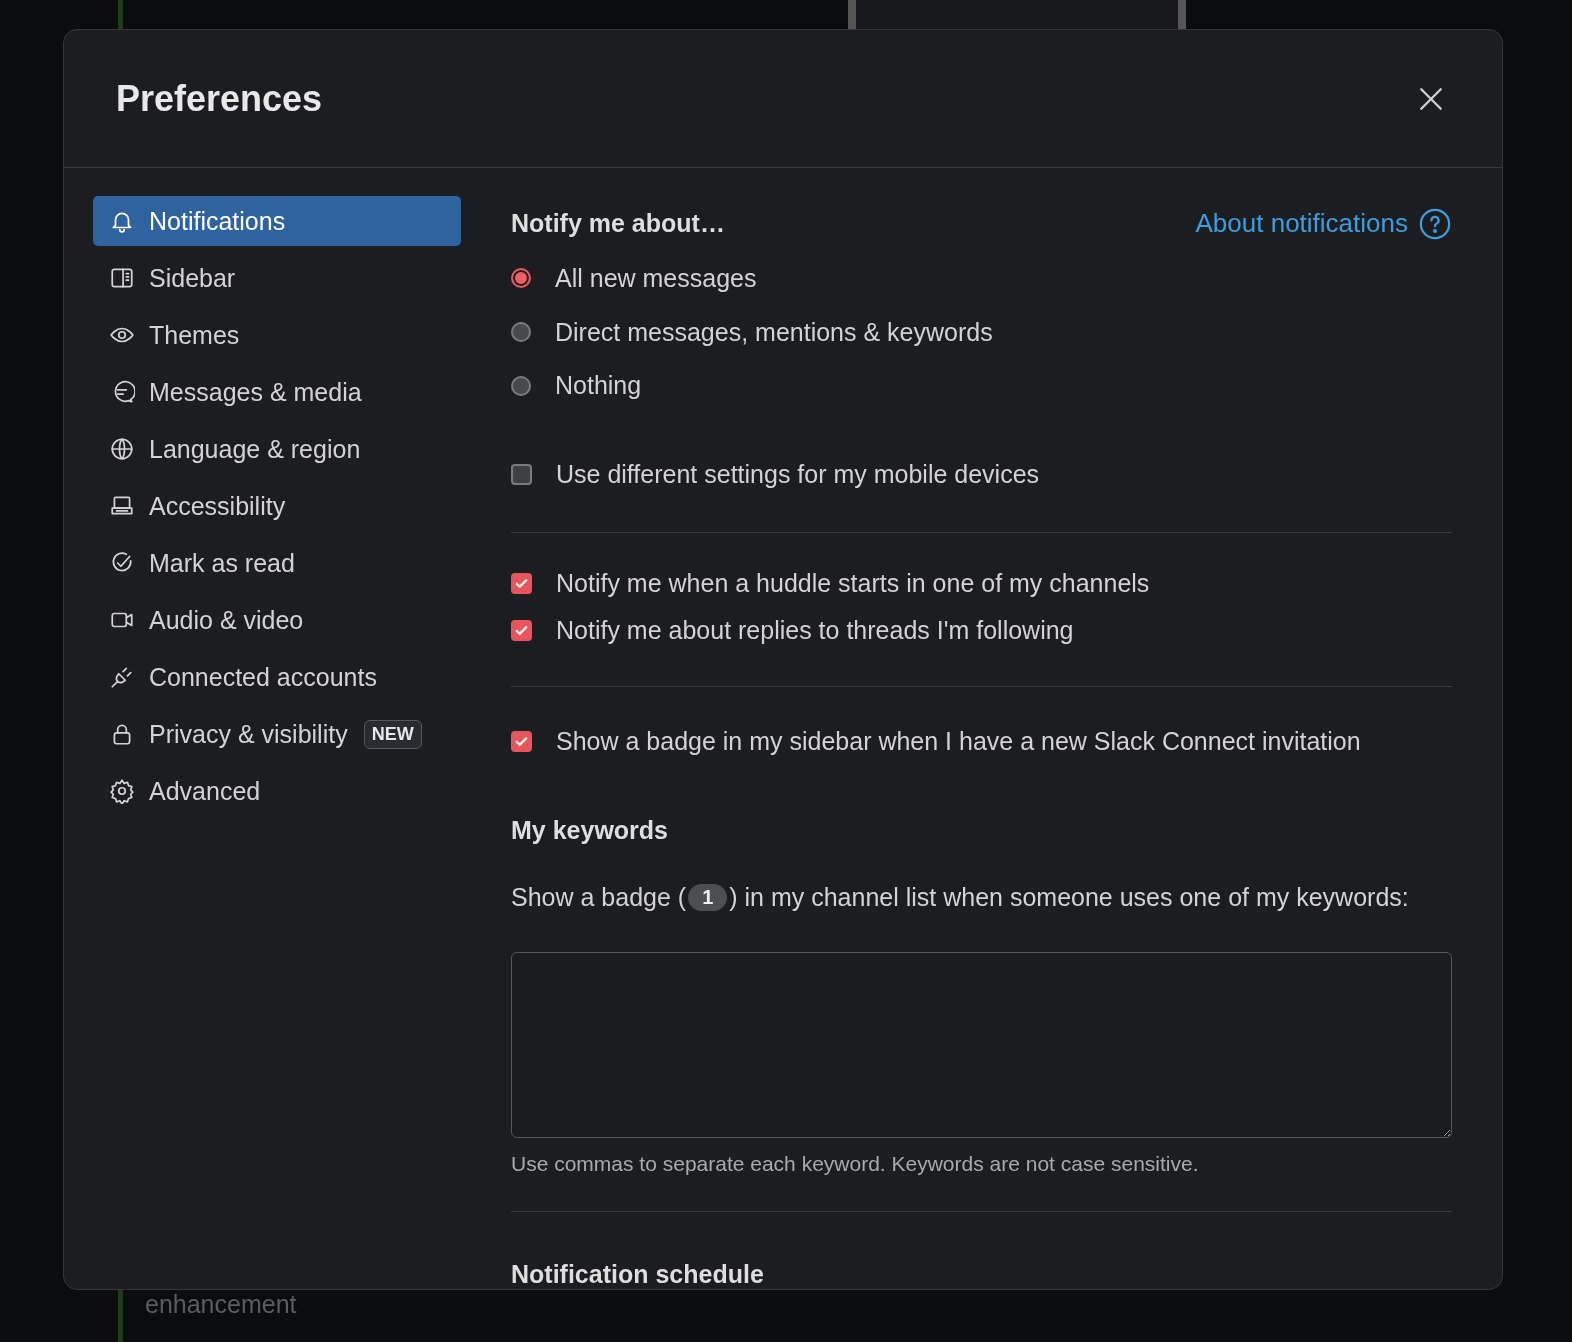 The width and height of the screenshot is (1572, 1342). I want to click on radio-option: Direct messages, mentions & keywords, so click(981, 332).